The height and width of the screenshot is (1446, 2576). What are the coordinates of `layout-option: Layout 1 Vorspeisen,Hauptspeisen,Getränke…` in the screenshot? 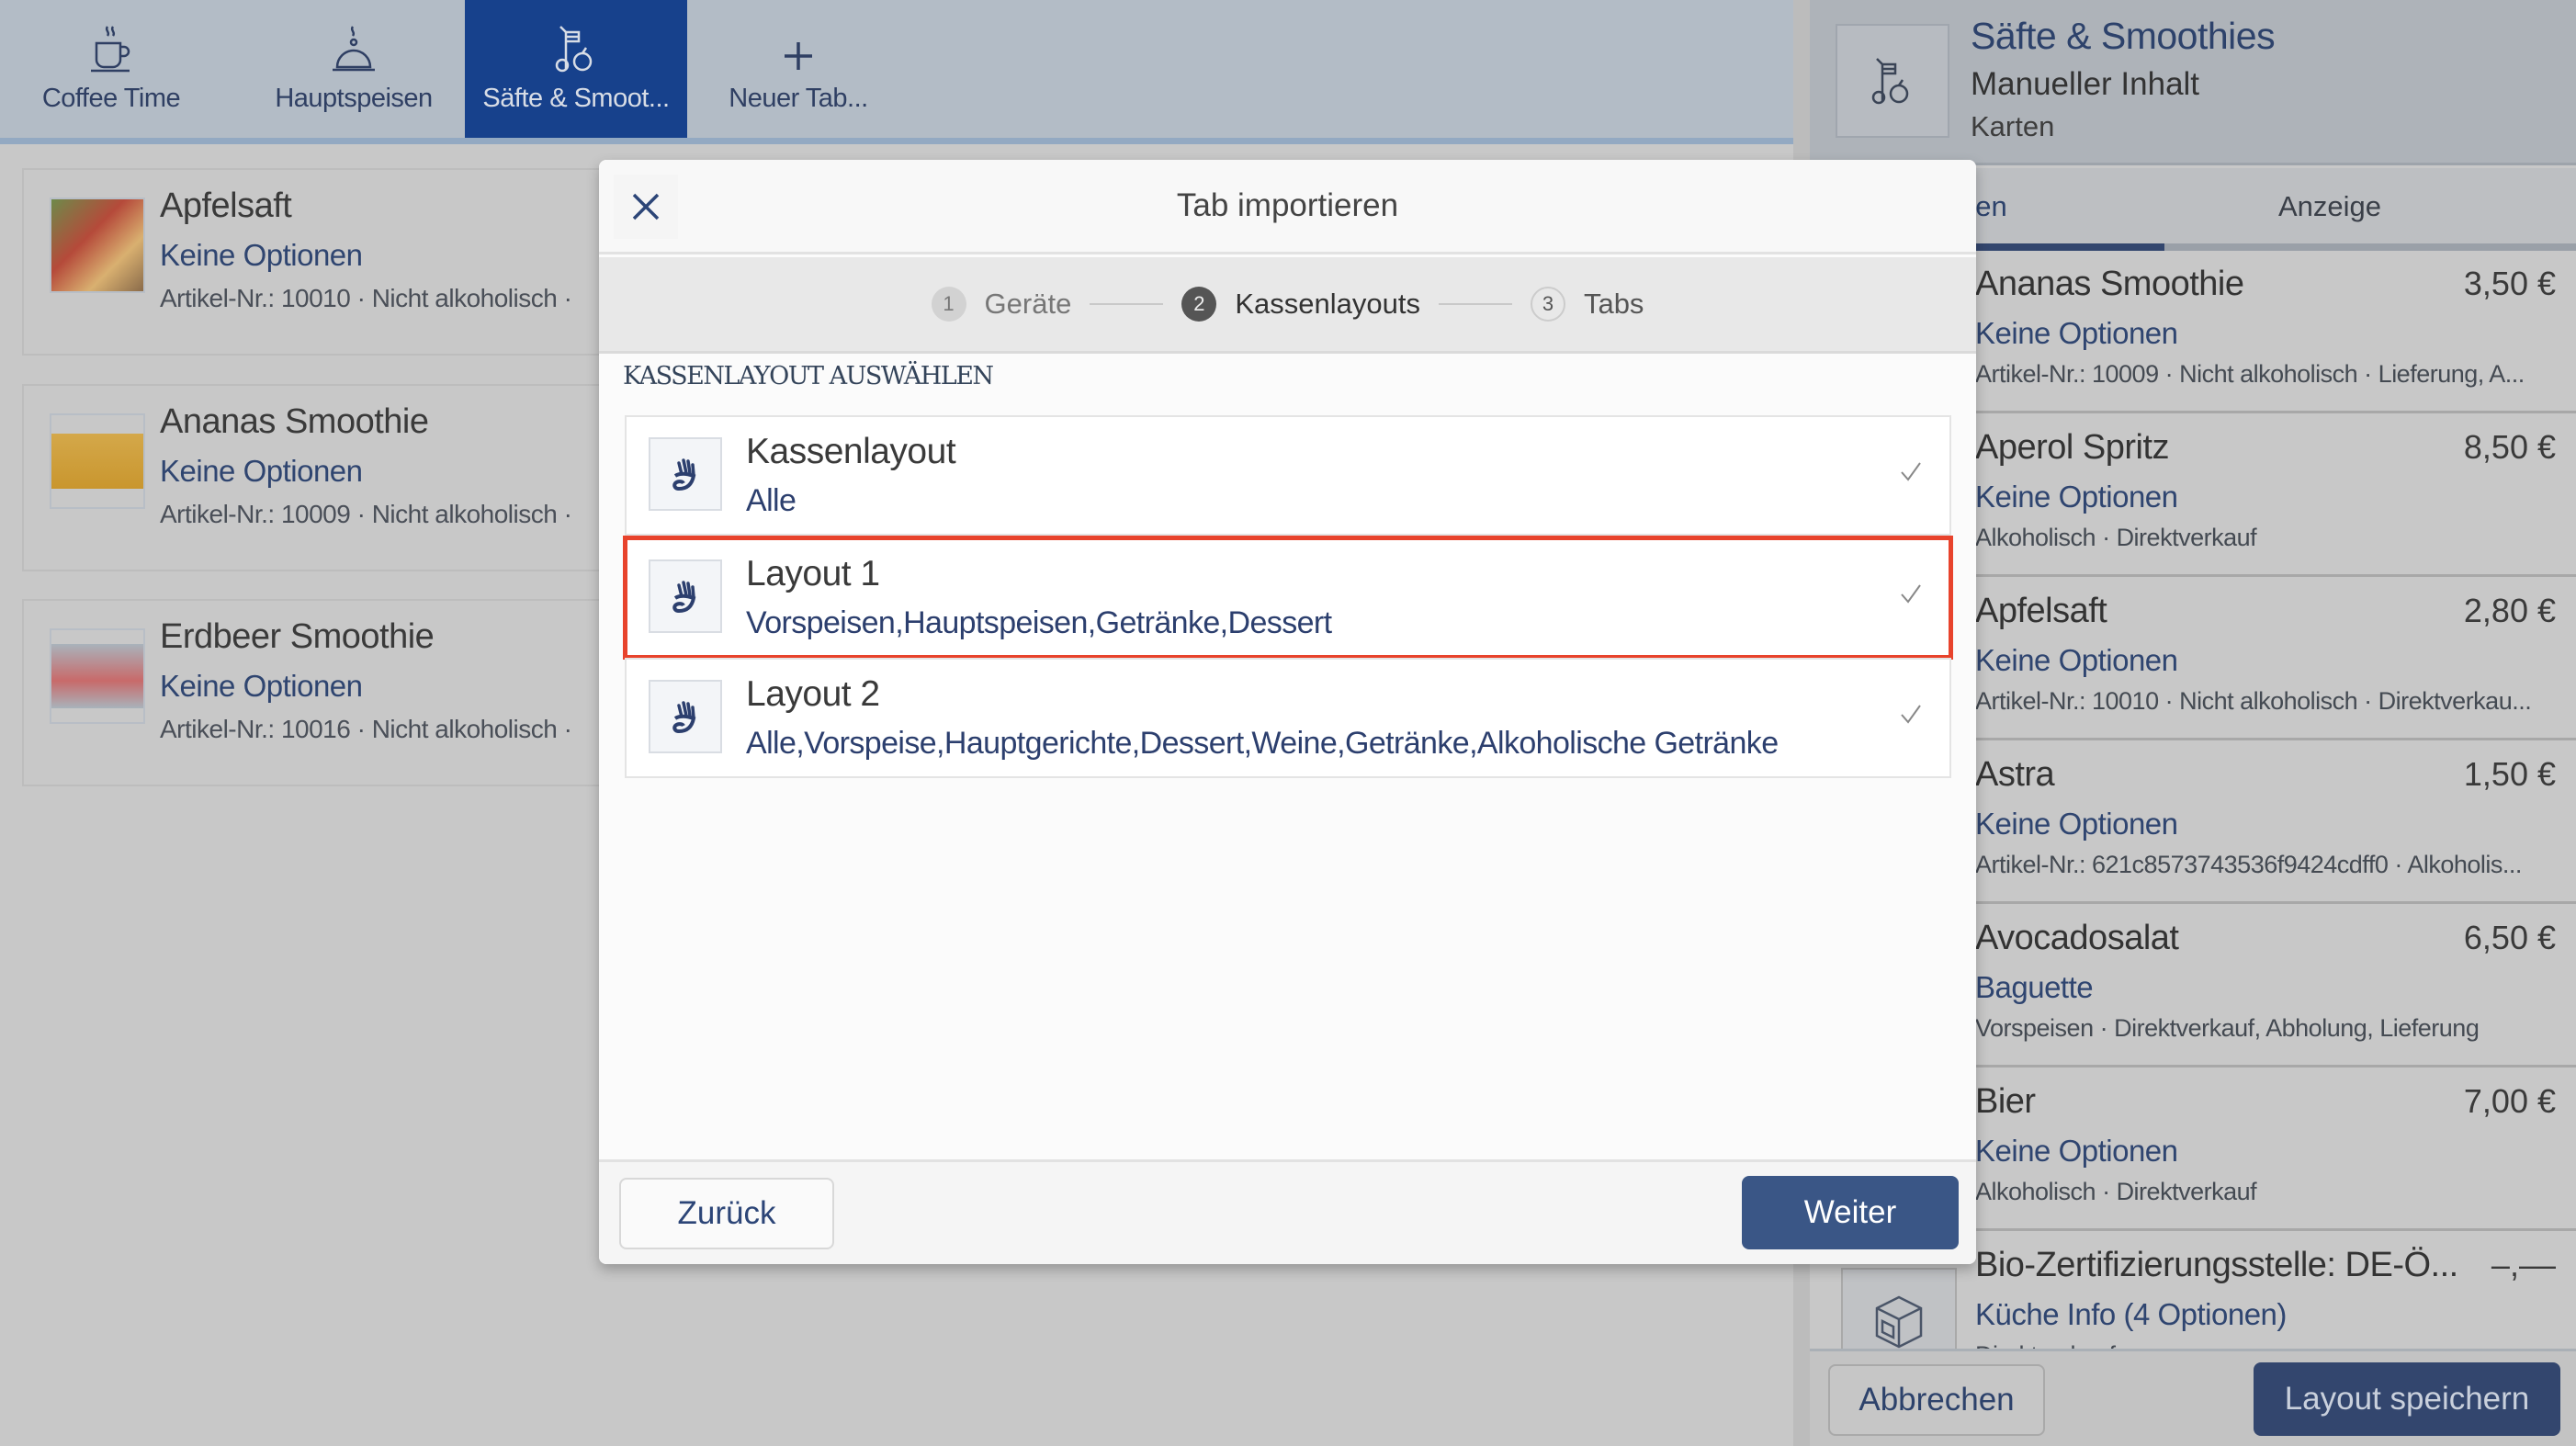 It's located at (1288, 598).